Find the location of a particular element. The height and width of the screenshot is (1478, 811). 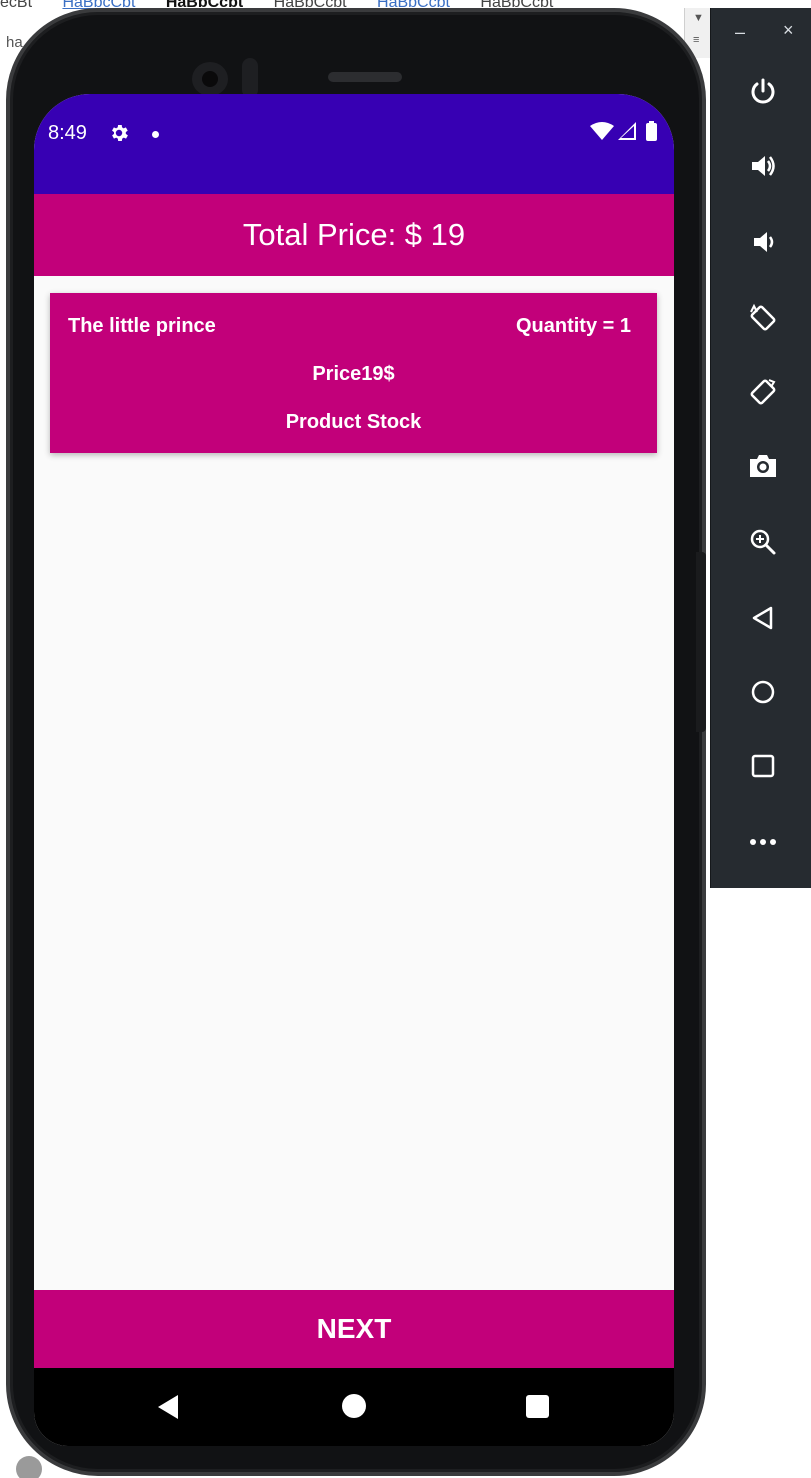

next-button-label: NEXT is located at coordinates (354, 1328).